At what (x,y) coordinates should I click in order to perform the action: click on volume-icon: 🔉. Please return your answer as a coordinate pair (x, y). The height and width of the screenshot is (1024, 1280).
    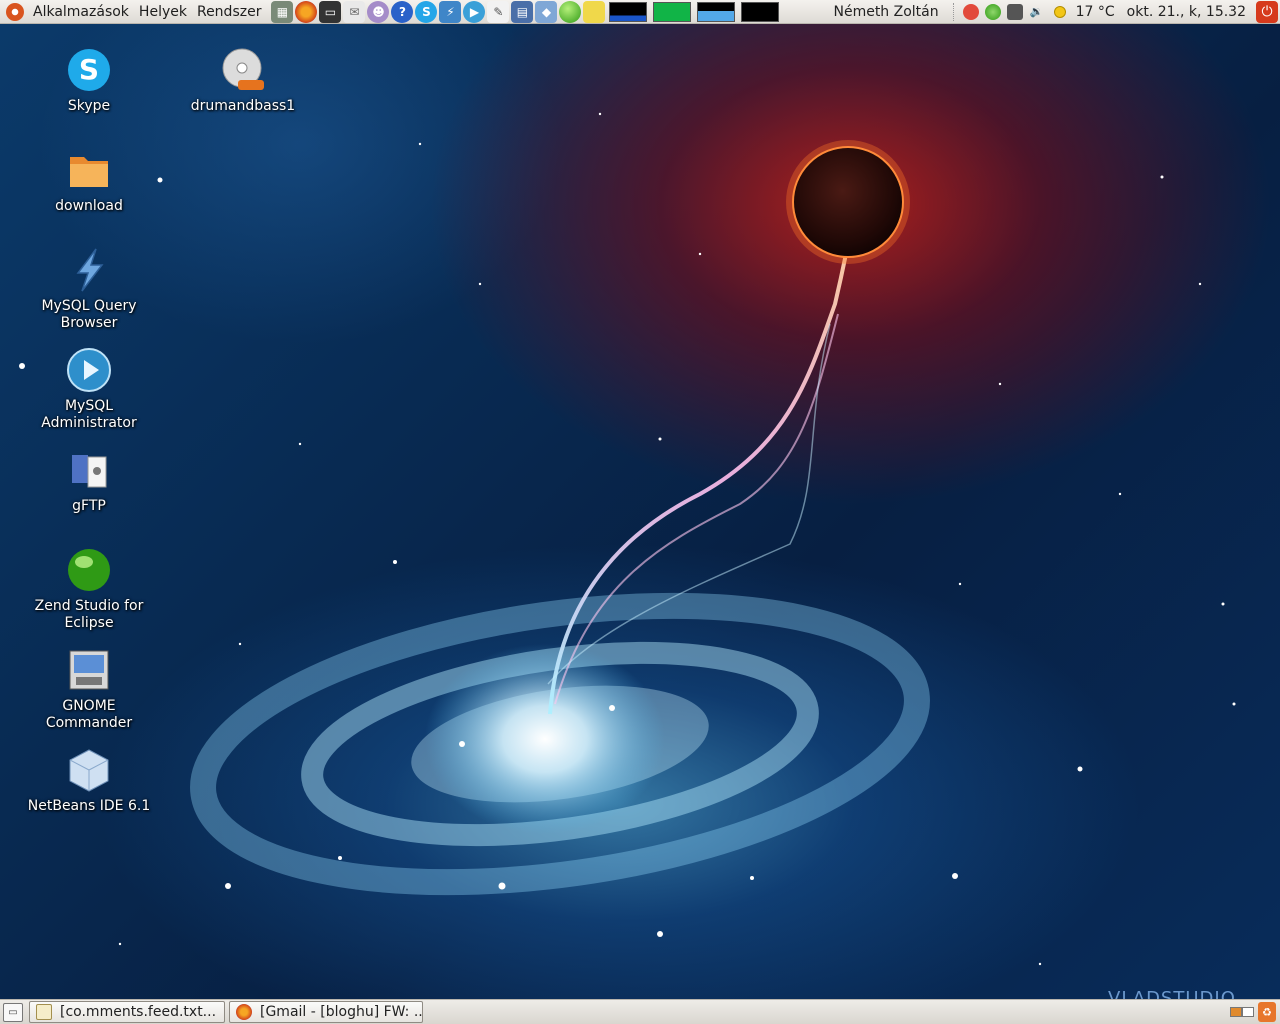
    Looking at the image, I should click on (1037, 12).